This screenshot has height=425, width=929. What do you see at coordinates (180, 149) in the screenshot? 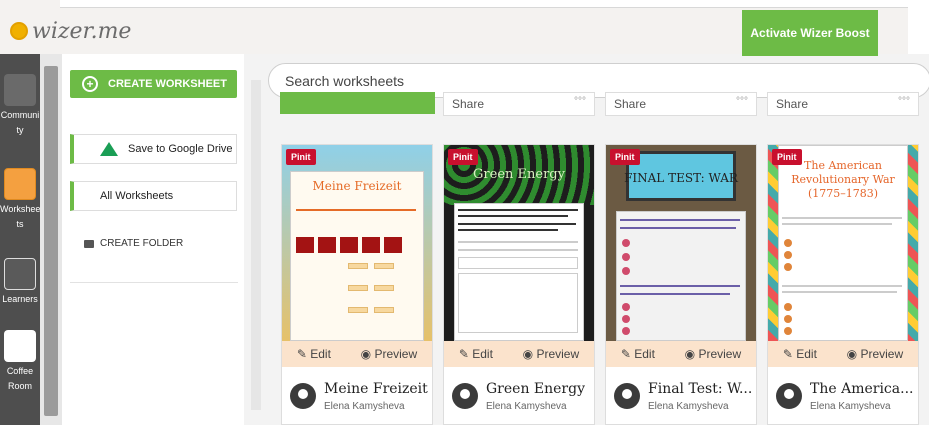
I see `save-to-drive-label: Save to Google Drive` at bounding box center [180, 149].